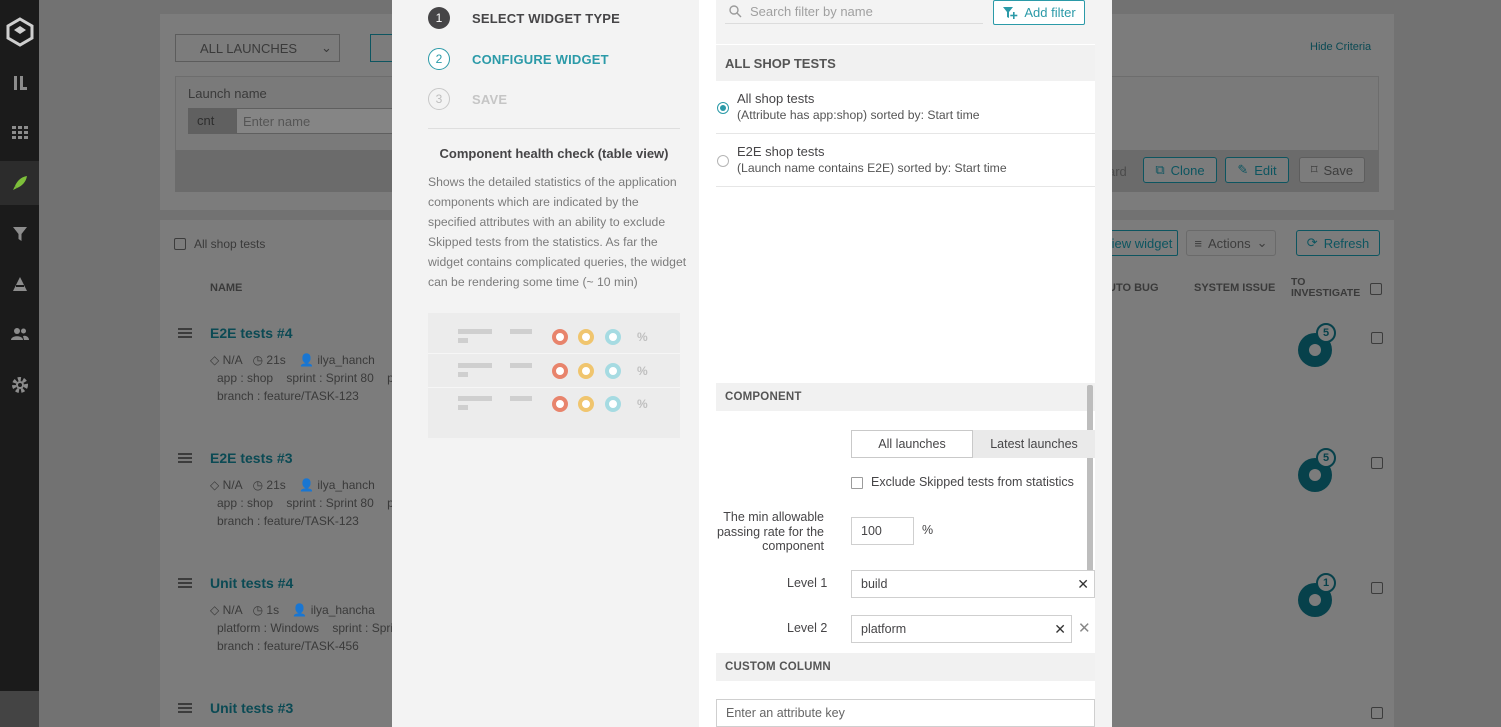 This screenshot has width=1501, height=727. I want to click on search-placeholder: Search filter by name, so click(811, 11).